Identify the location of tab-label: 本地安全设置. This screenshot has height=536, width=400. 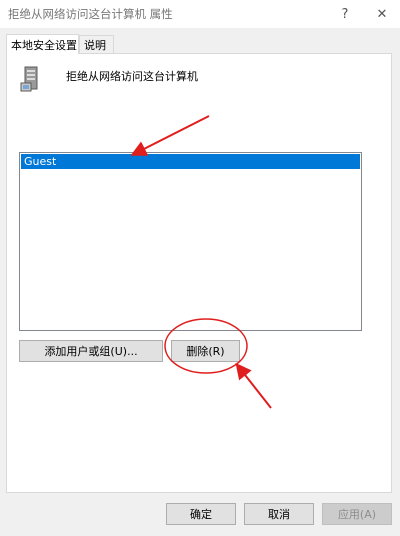
(44, 45).